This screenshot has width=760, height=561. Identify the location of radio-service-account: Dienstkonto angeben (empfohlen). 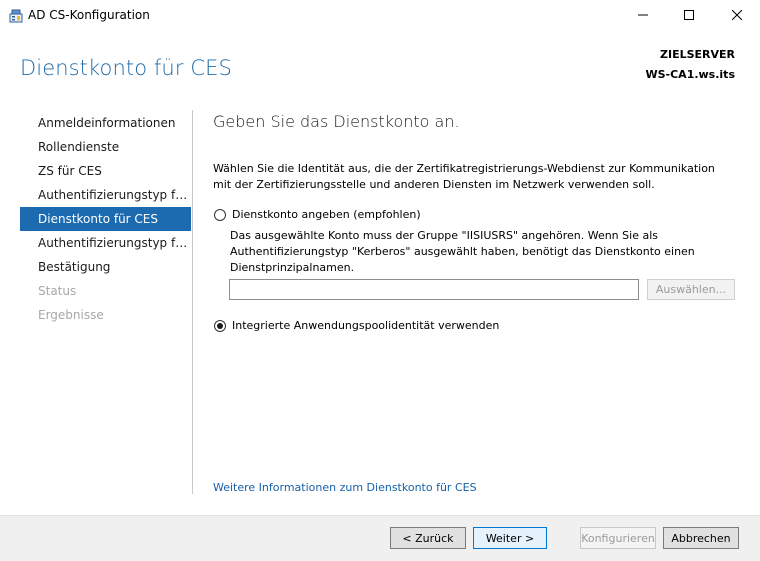
(317, 214).